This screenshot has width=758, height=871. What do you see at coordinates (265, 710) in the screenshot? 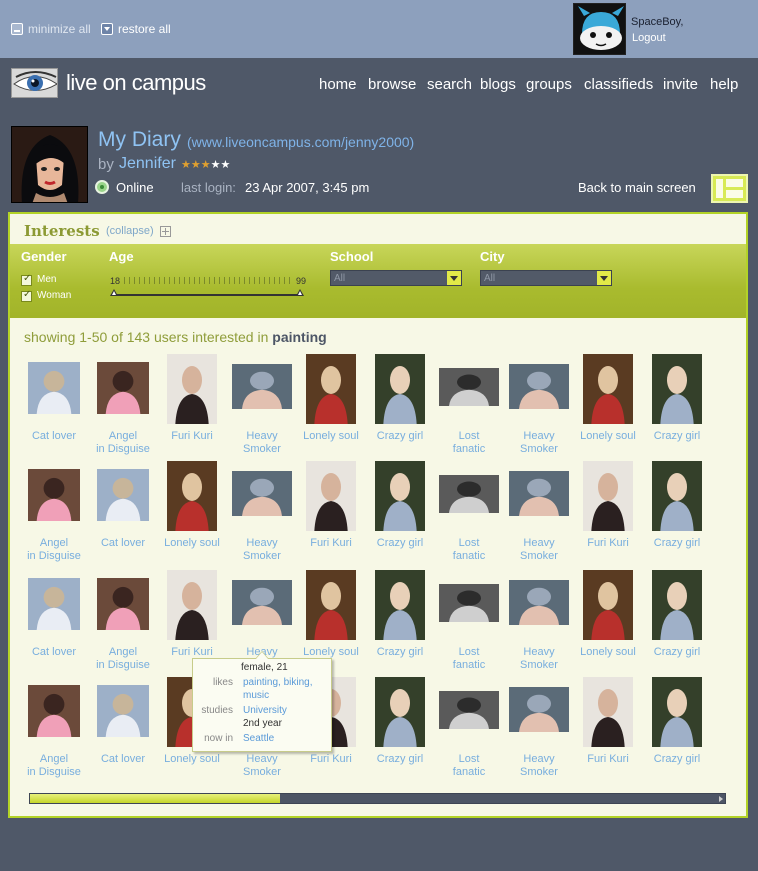
I see `tooltip-studies-line1: University` at bounding box center [265, 710].